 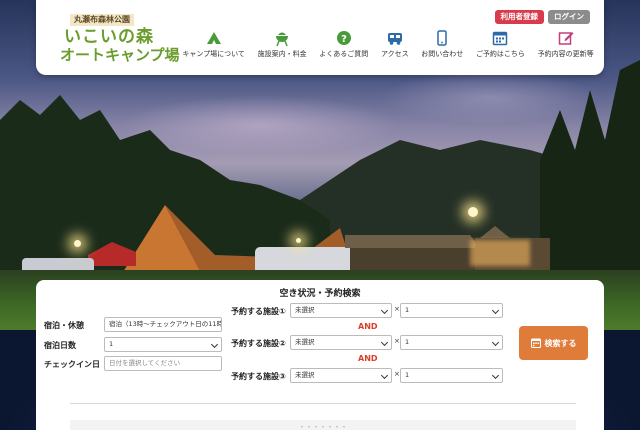 I want to click on checkin-placeholder: 日付を選択してください, so click(x=145, y=363).